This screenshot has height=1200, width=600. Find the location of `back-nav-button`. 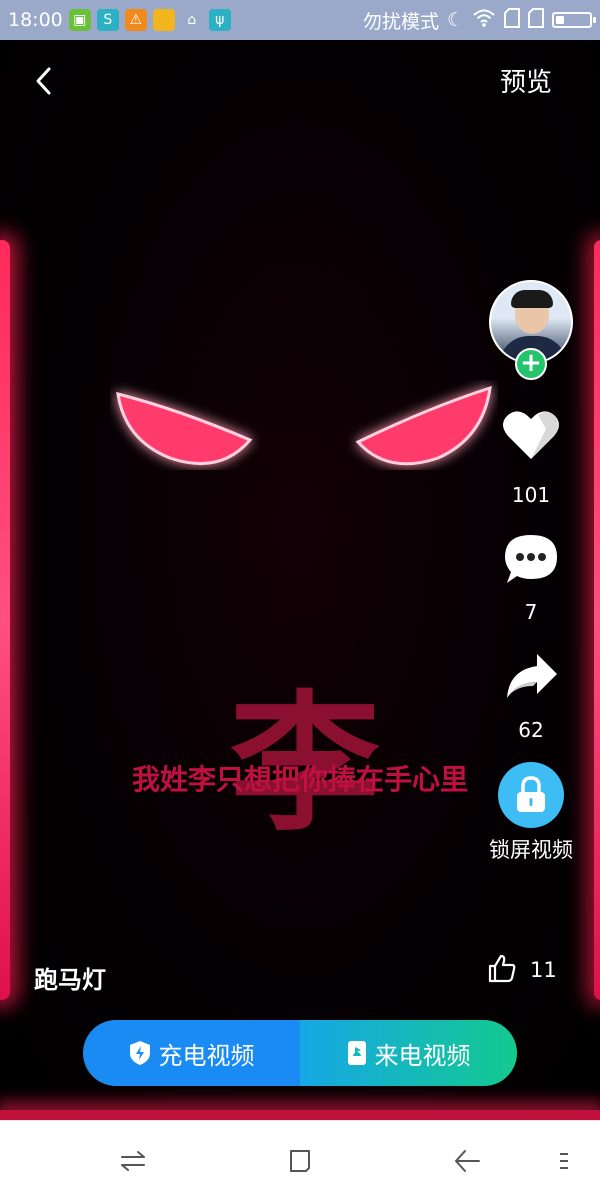

back-nav-button is located at coordinates (467, 1161).